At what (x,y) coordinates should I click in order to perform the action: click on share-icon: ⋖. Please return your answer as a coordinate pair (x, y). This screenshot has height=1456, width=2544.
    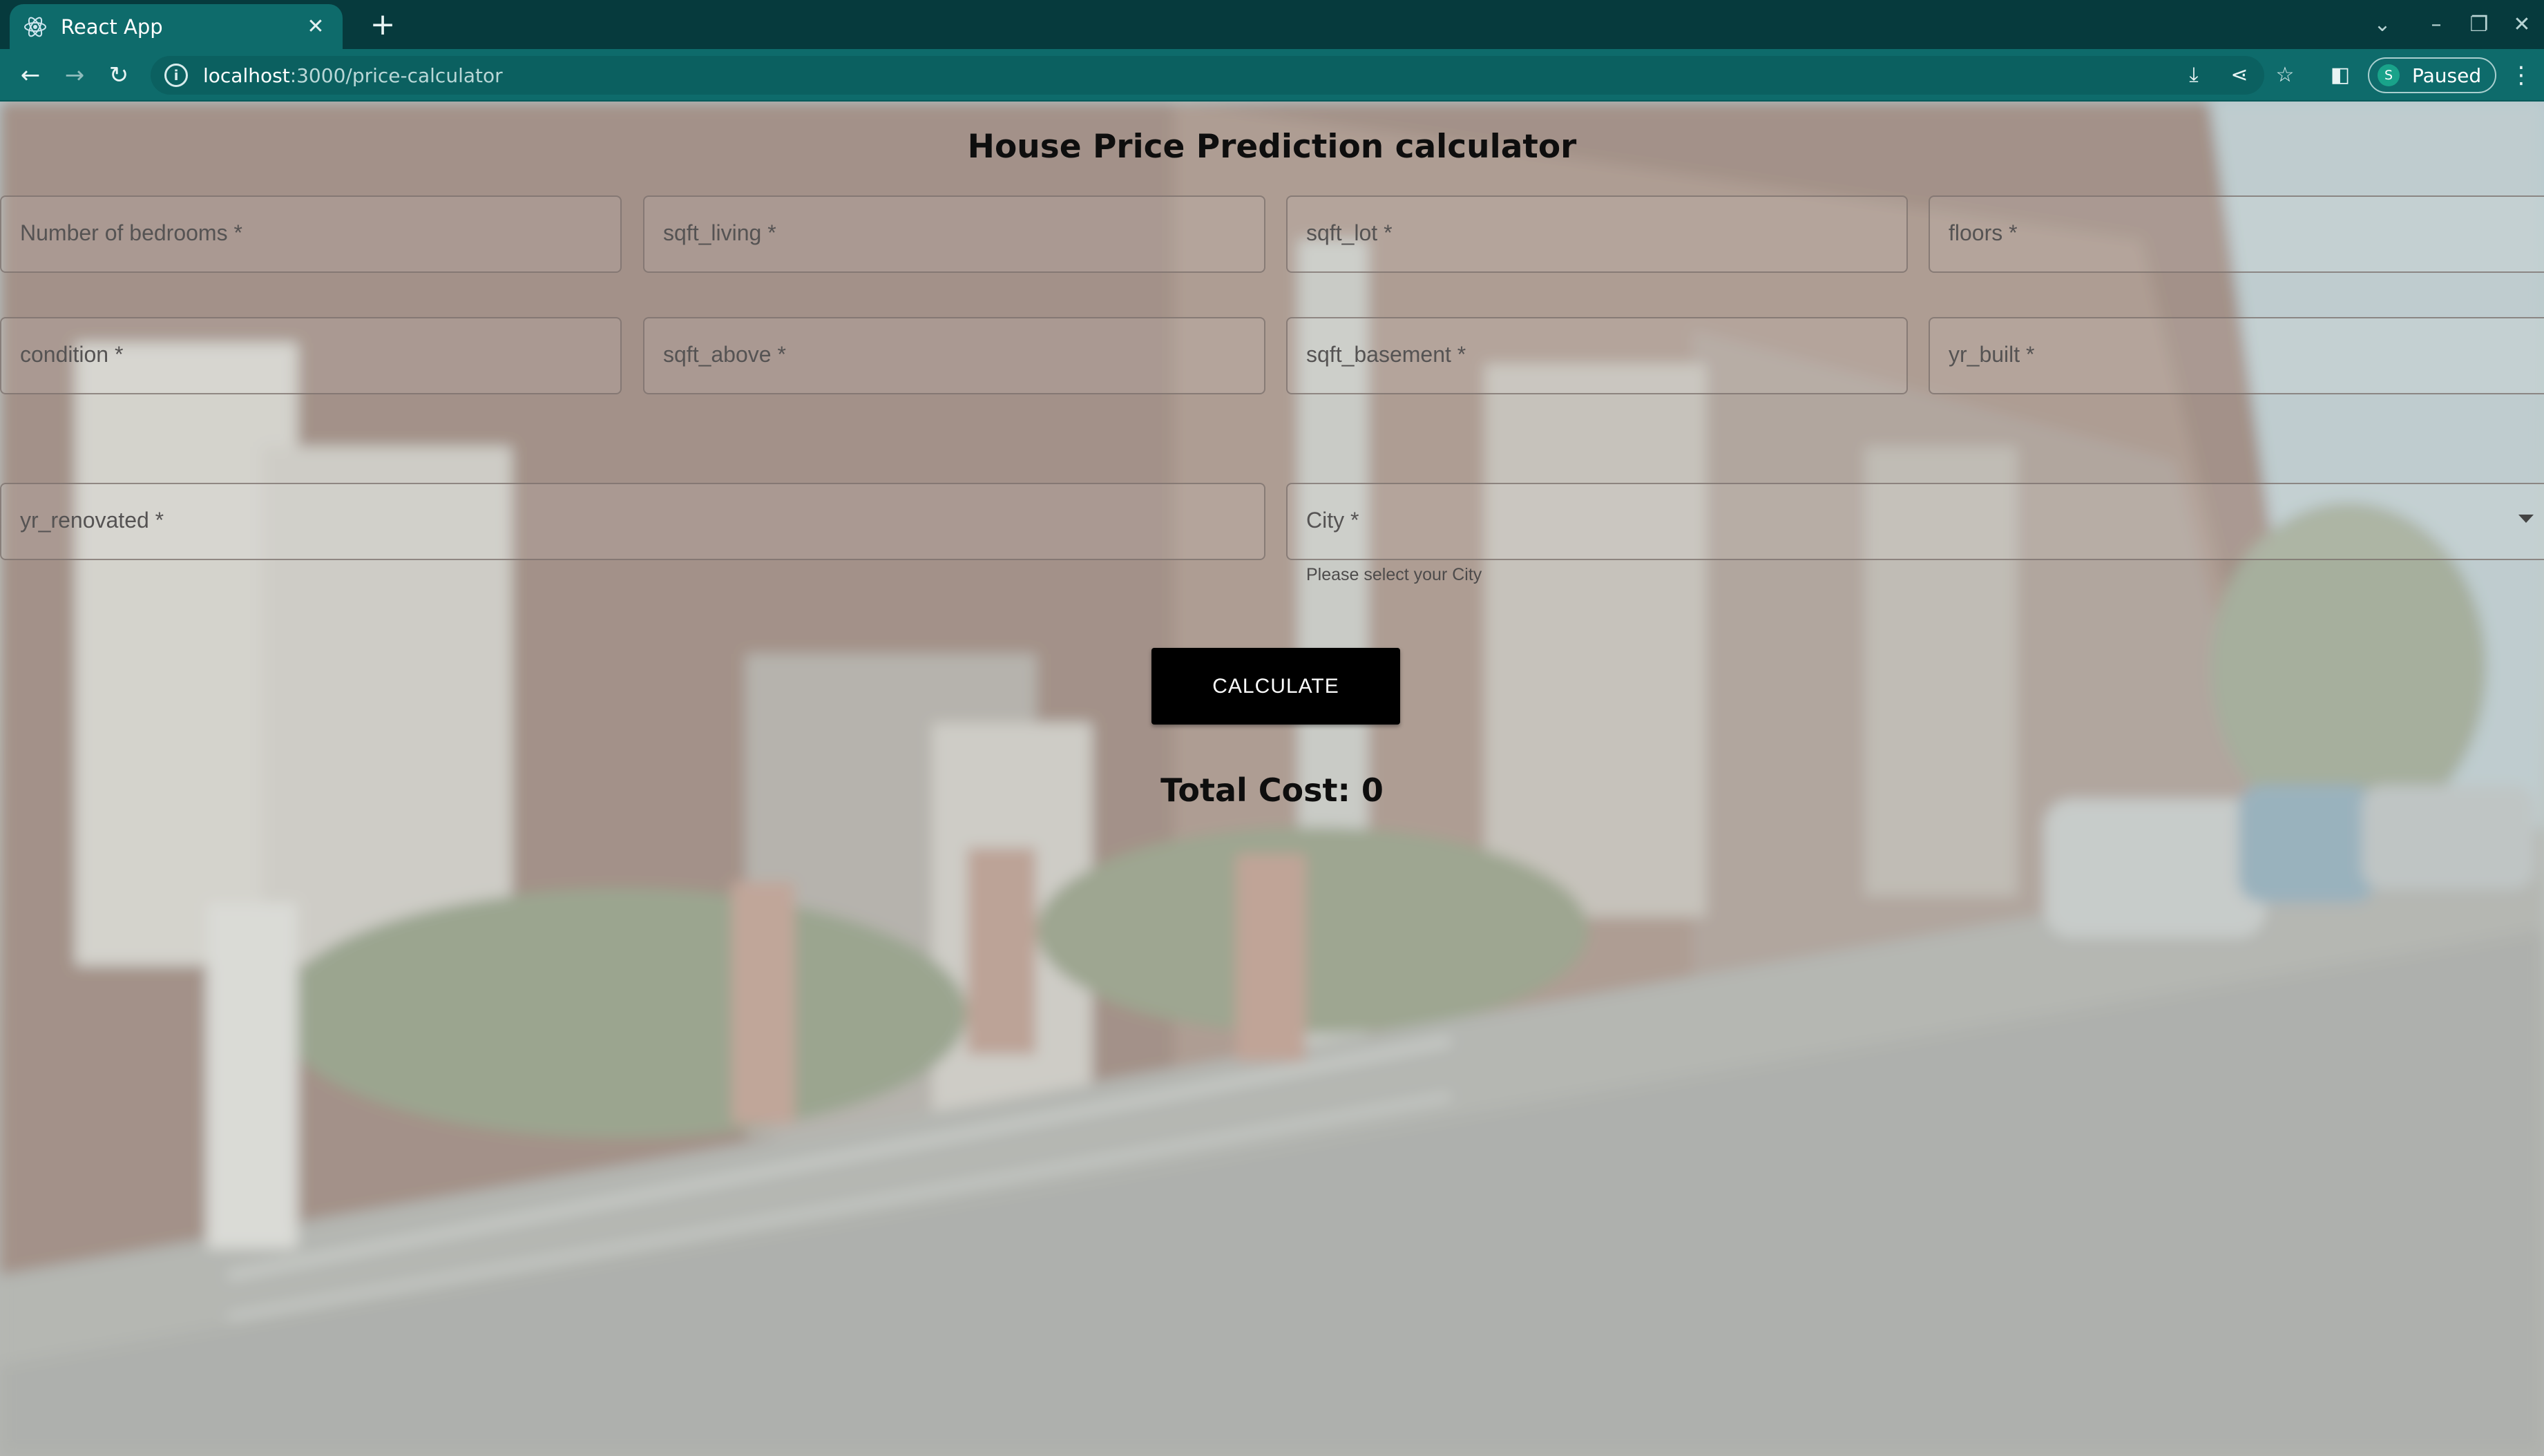
    Looking at the image, I should click on (2239, 75).